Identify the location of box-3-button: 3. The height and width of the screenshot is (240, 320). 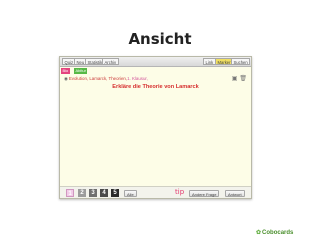
(93, 193).